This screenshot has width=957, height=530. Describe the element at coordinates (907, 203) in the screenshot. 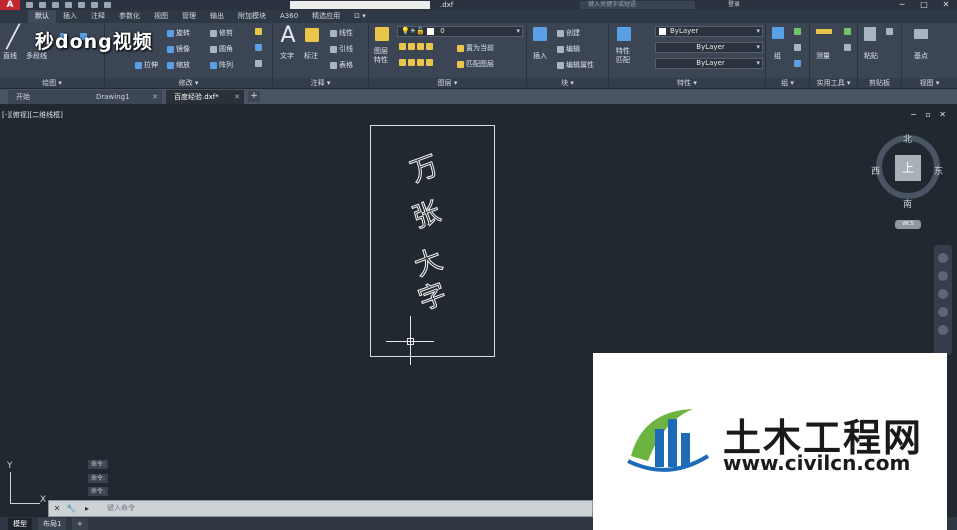

I see `viewcube-south: 南` at that location.